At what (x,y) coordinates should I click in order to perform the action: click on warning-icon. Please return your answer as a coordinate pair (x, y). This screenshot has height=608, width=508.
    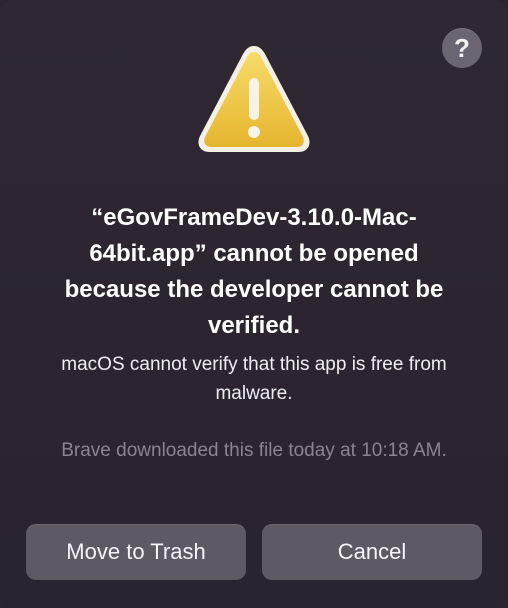
    Looking at the image, I should click on (254, 99).